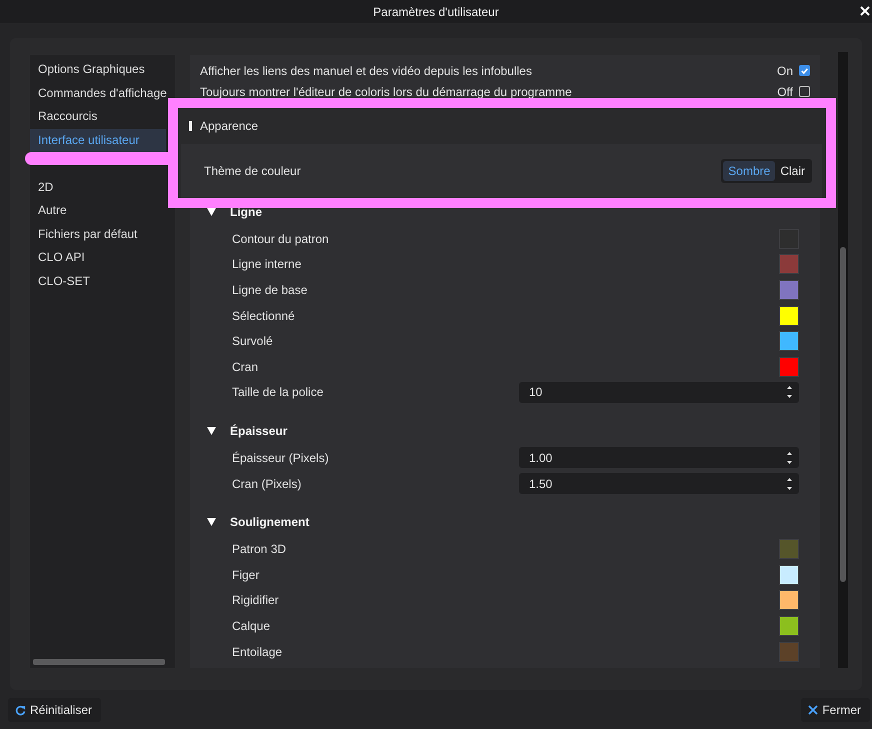 The height and width of the screenshot is (729, 872). What do you see at coordinates (792, 171) in the screenshot?
I see `theme-option: Clair` at bounding box center [792, 171].